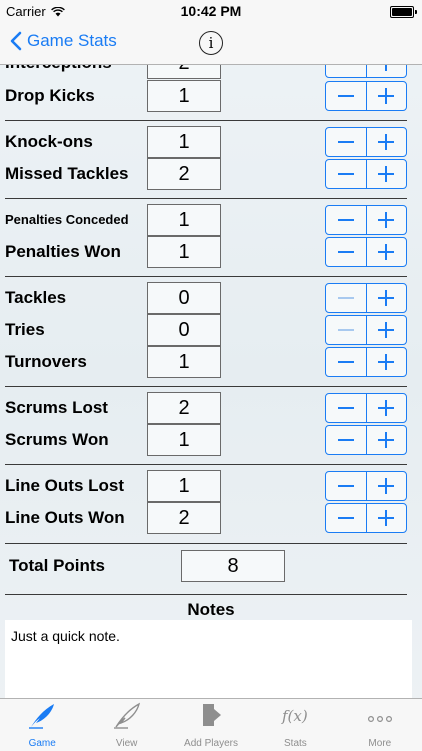  I want to click on back-button: Game Stats, so click(63, 41).